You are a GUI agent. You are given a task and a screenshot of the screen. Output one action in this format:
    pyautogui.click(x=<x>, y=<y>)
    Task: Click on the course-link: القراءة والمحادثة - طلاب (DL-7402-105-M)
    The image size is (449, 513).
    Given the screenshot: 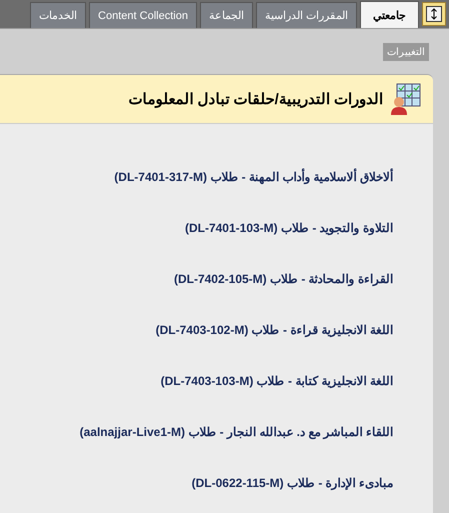 What is the action you would take?
    pyautogui.click(x=196, y=279)
    